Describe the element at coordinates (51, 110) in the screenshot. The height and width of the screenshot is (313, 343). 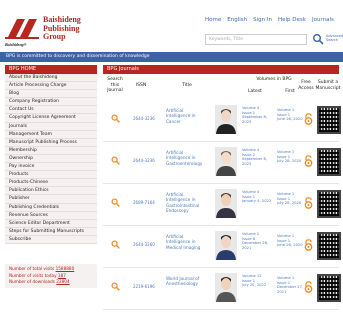
I see `sidebar-item-contact: Contact Us` at that location.